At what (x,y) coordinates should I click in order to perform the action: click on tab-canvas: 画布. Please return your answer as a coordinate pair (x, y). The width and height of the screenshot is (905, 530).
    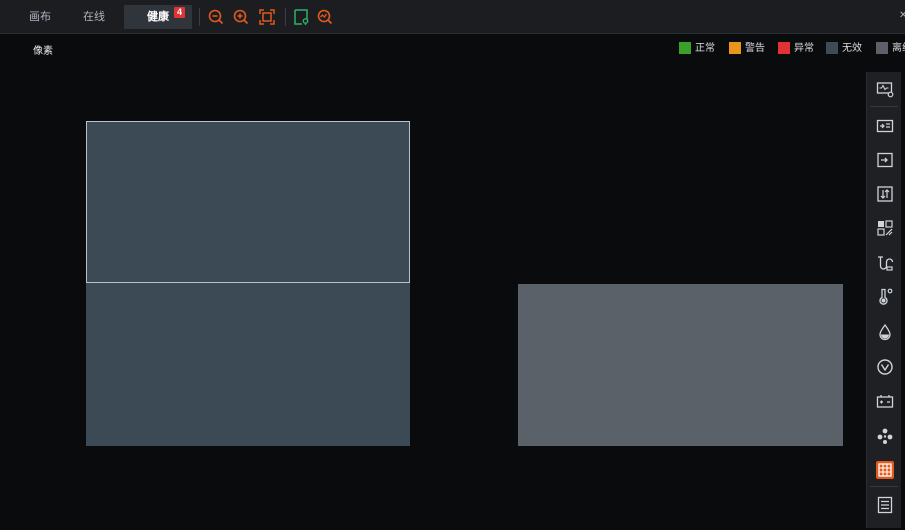
    Looking at the image, I should click on (40, 17).